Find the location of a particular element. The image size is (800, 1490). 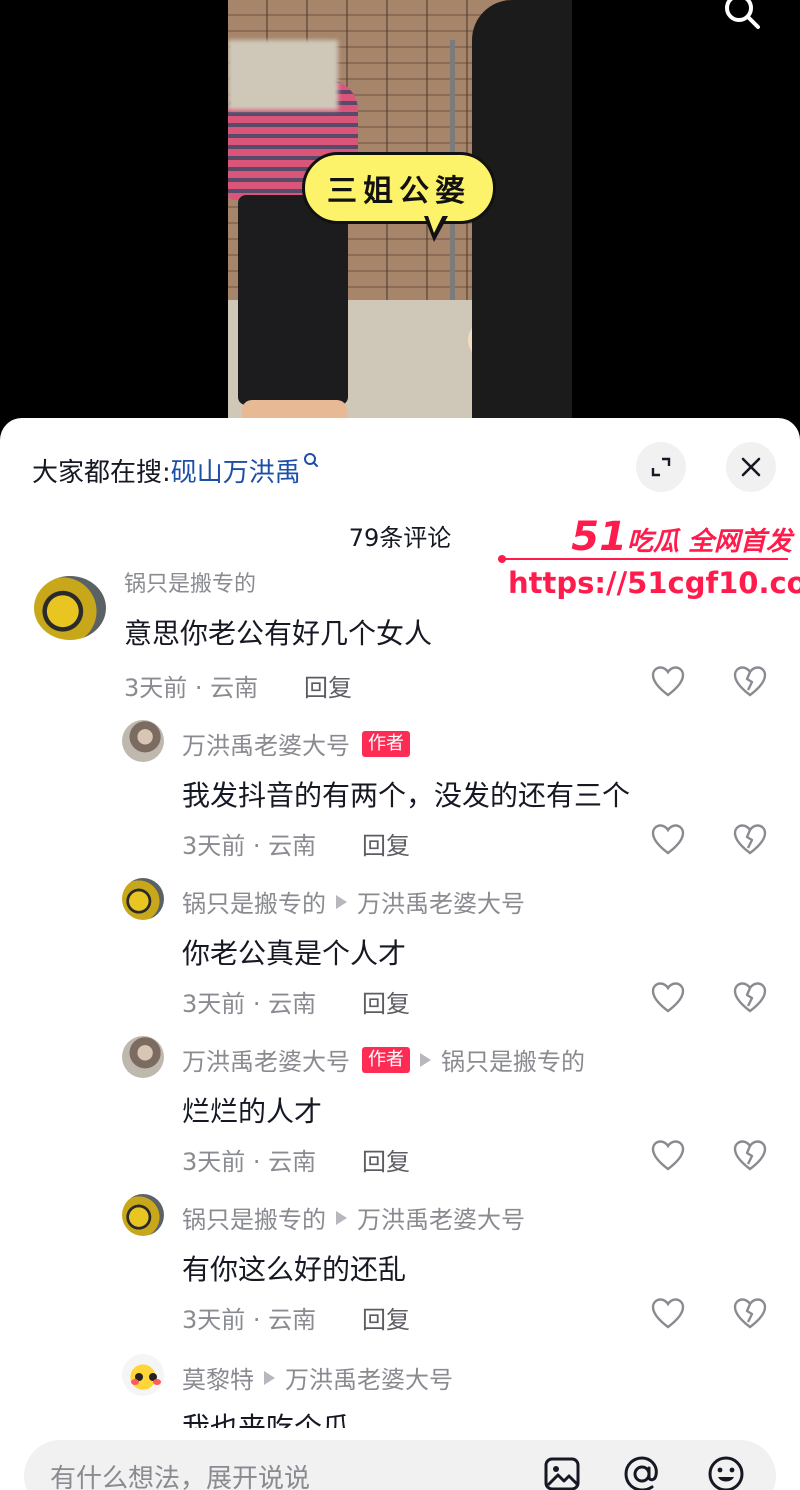

black-pants is located at coordinates (293, 300).